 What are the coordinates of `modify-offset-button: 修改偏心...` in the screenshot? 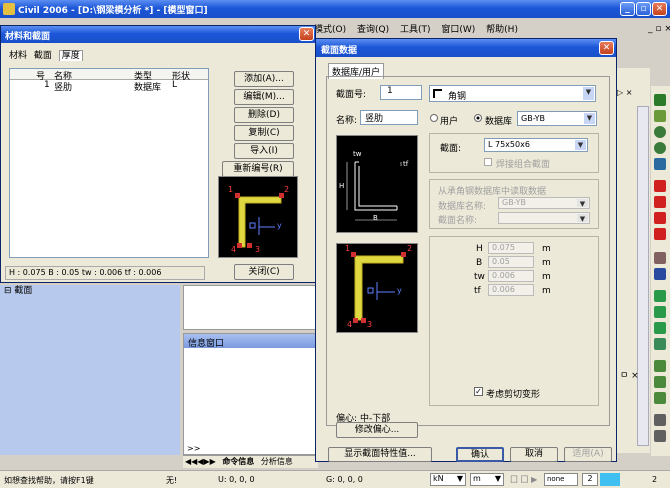 It's located at (377, 430).